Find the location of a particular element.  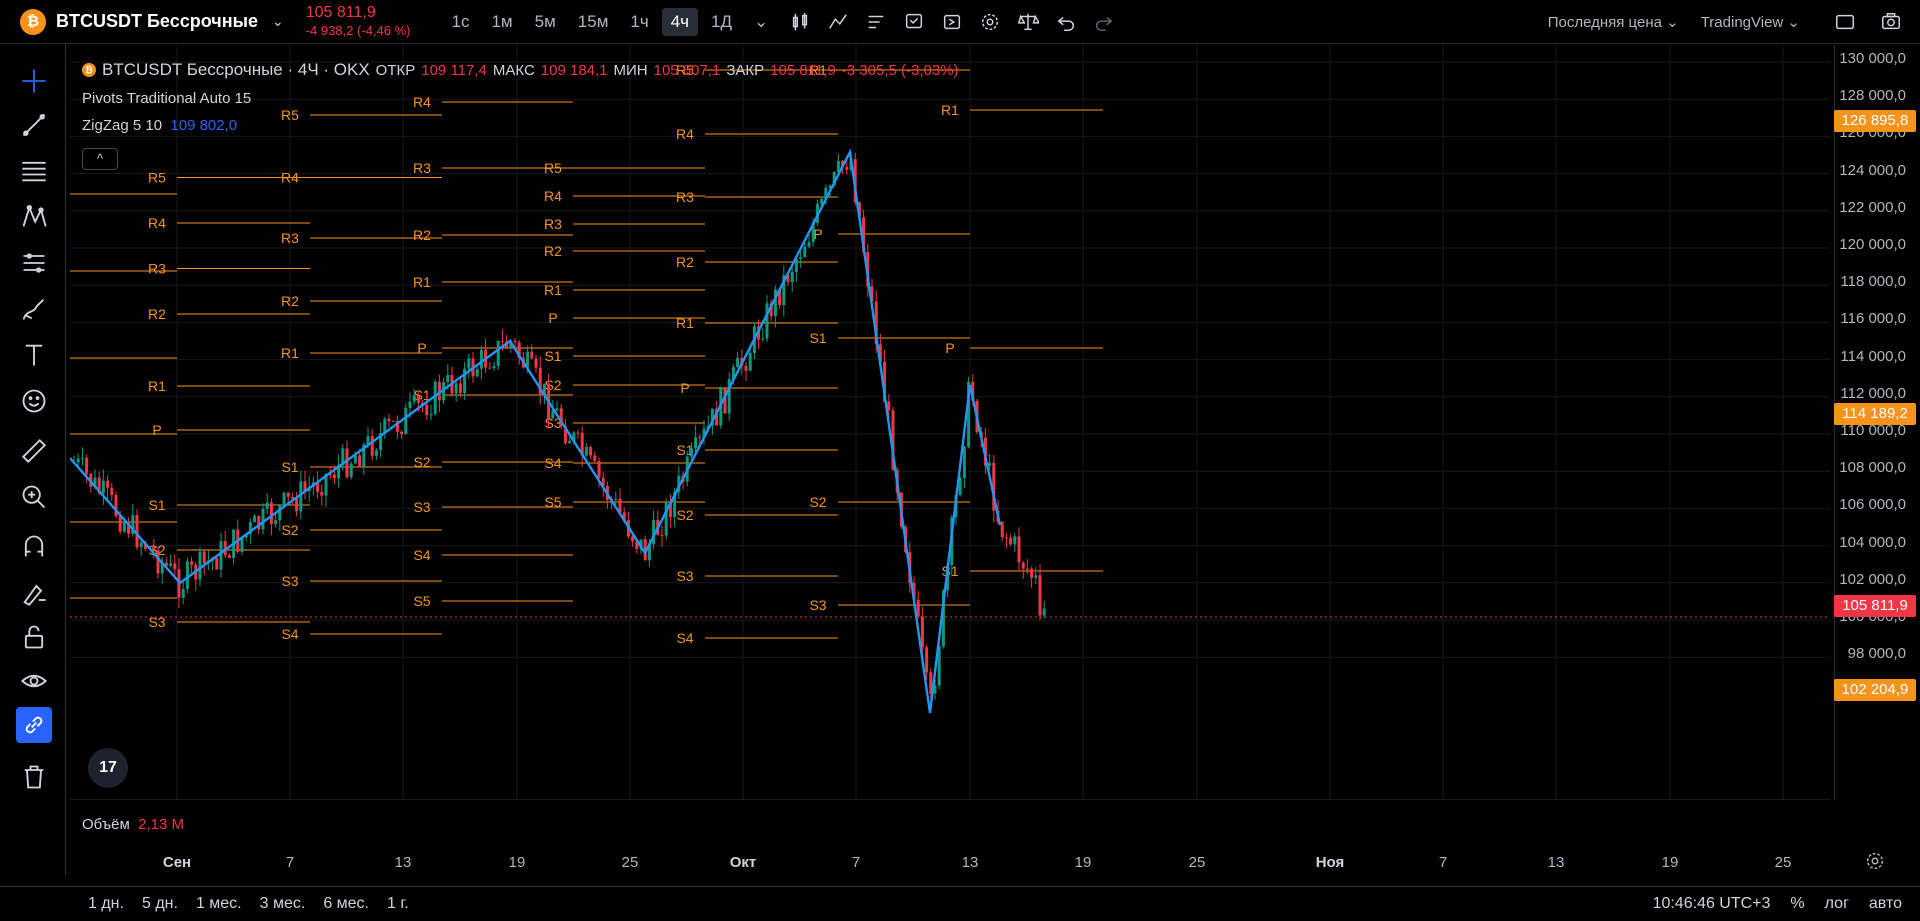

timeframe-4h: 4ч is located at coordinates (680, 21).